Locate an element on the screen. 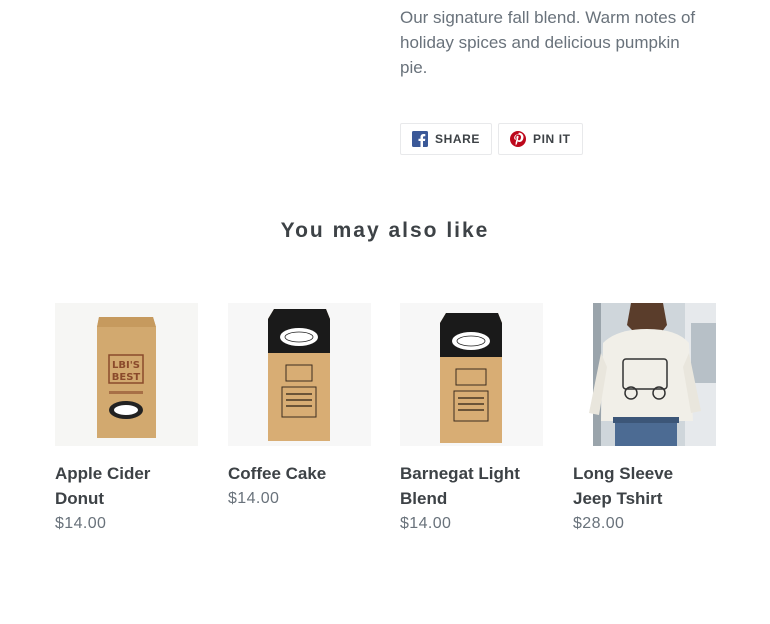 This screenshot has width=770, height=624. svg-text: LBI'S is located at coordinates (126, 365).